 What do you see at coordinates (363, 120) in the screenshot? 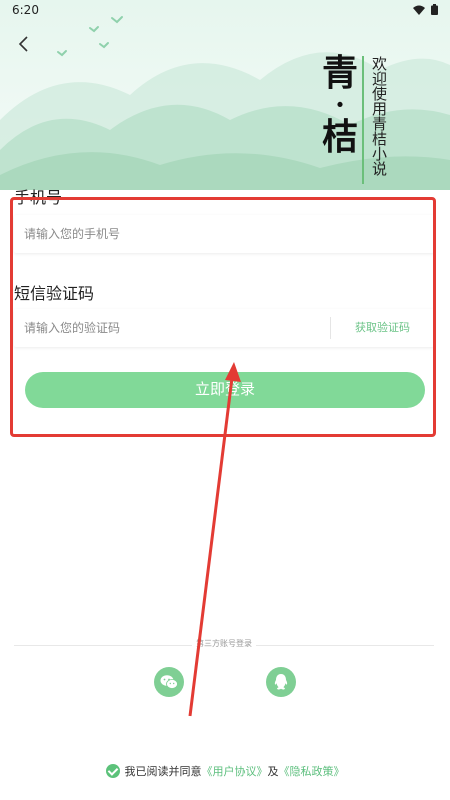
I see `brand-divider` at bounding box center [363, 120].